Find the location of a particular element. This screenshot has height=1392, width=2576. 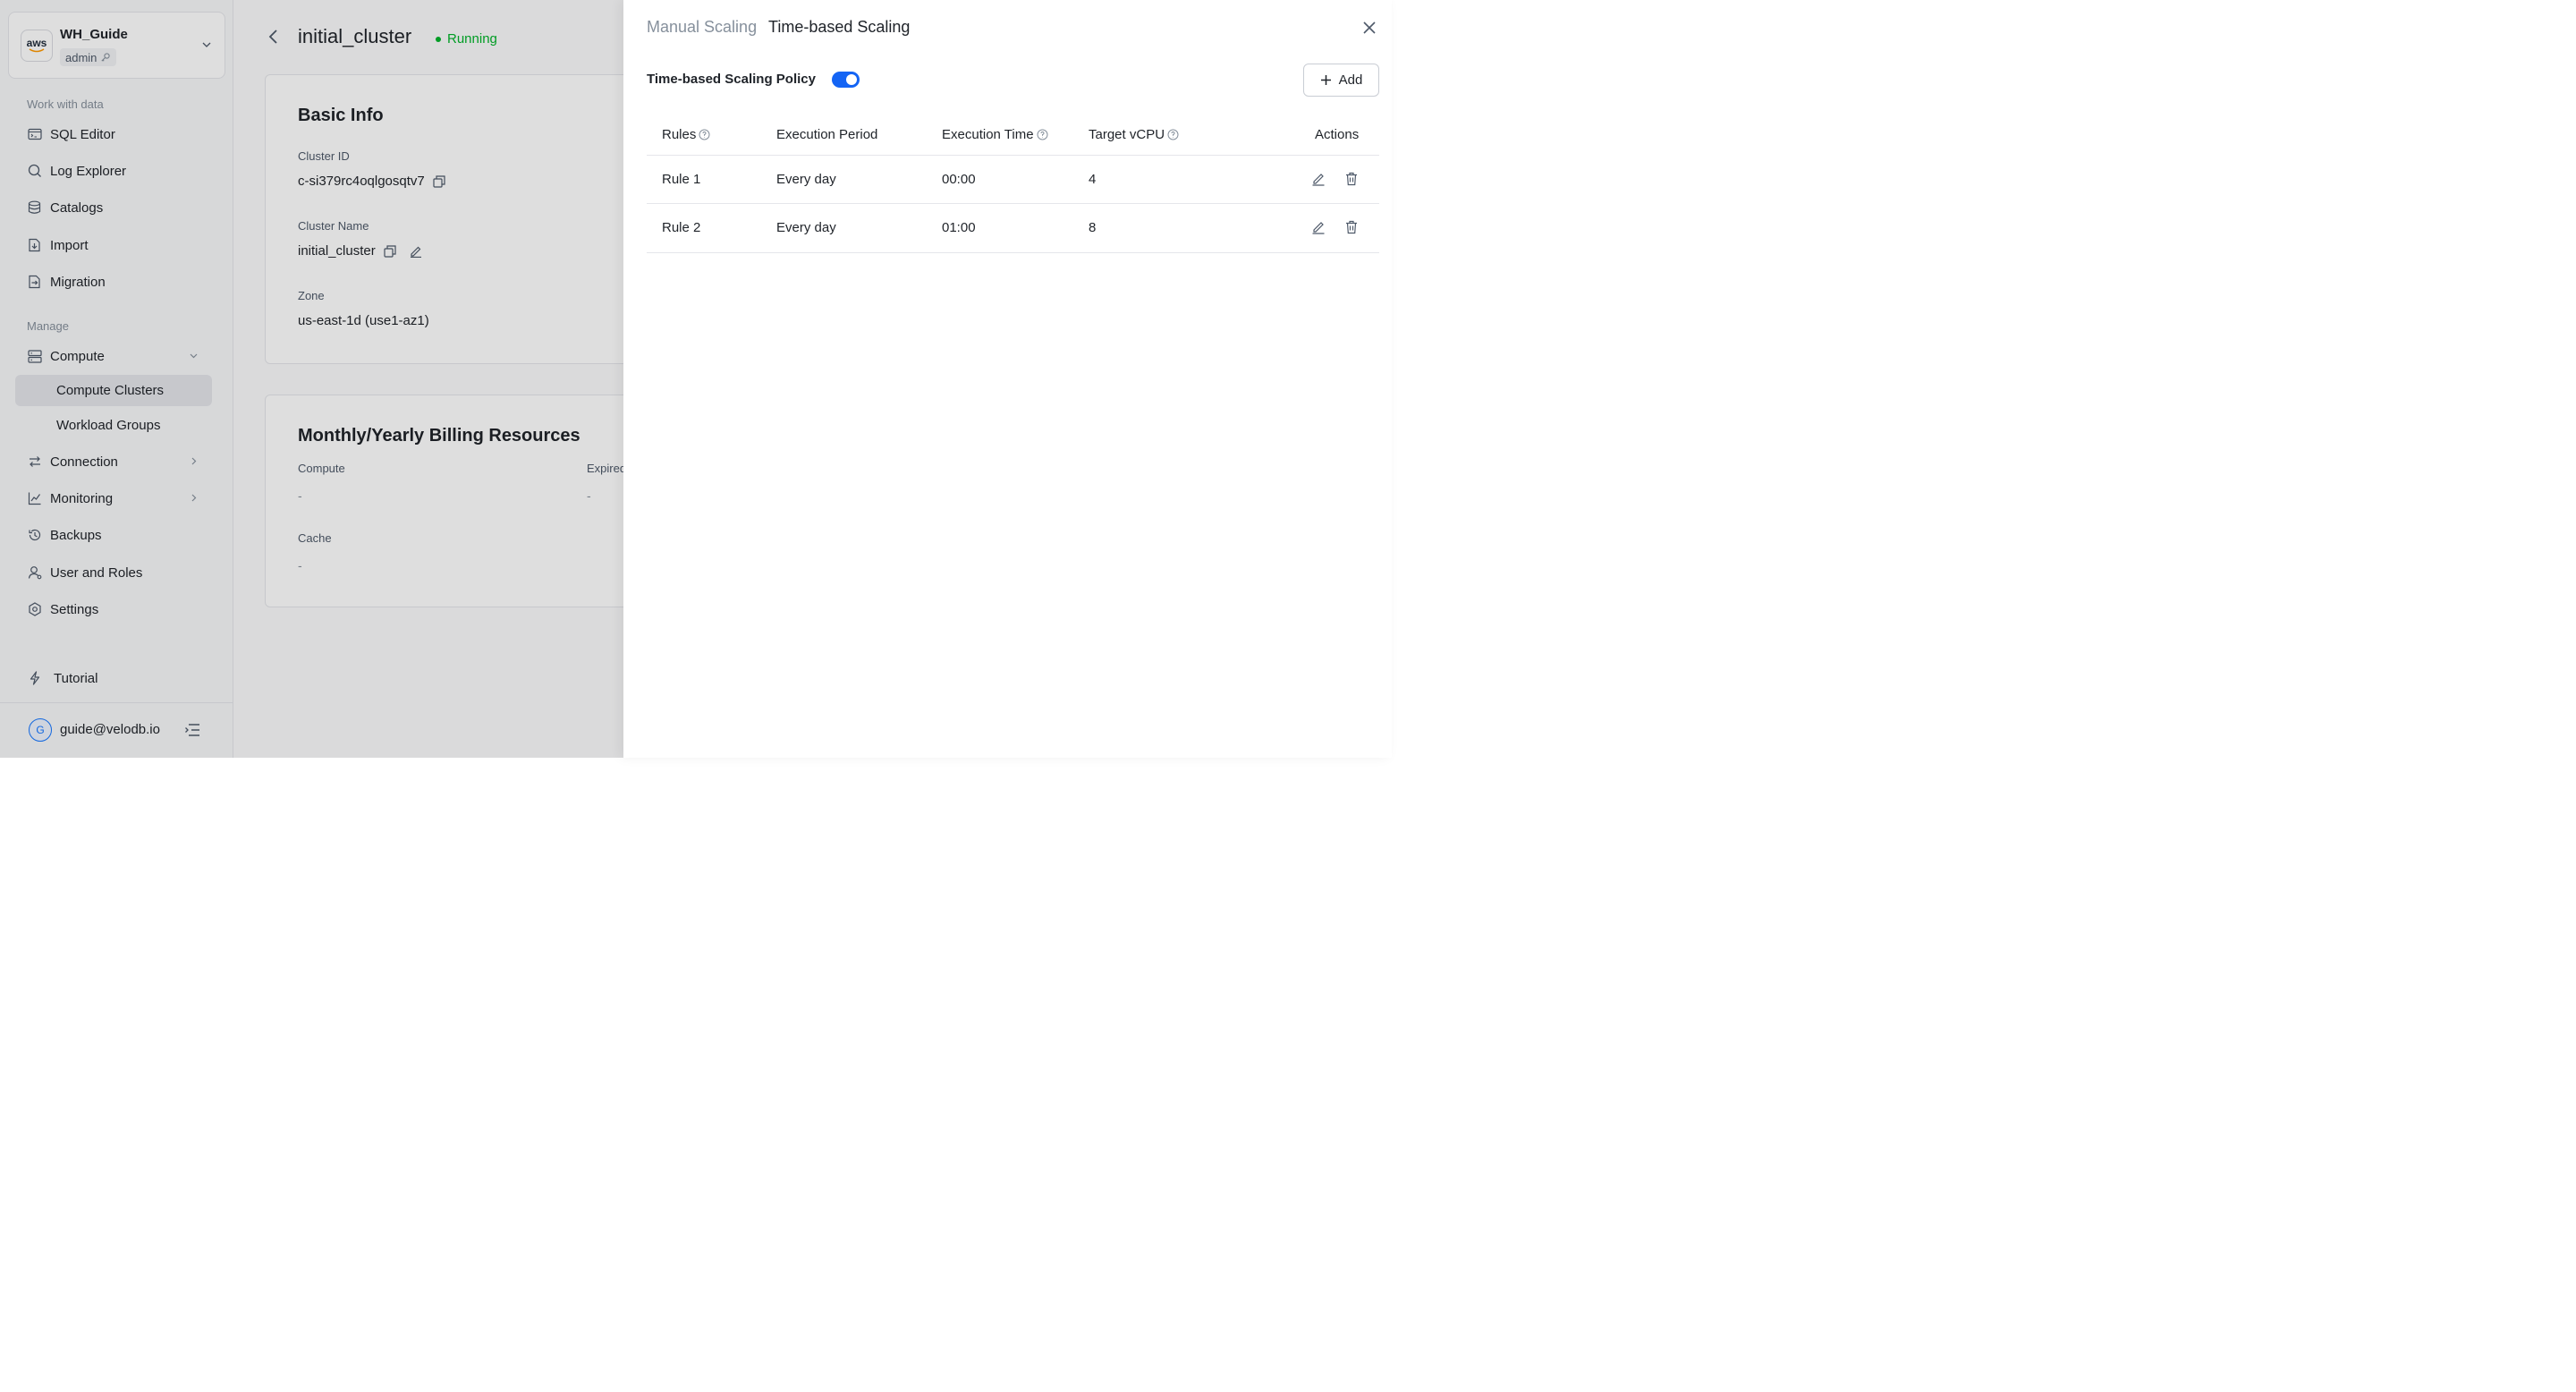

rule-name: Rule 1 is located at coordinates (681, 179).